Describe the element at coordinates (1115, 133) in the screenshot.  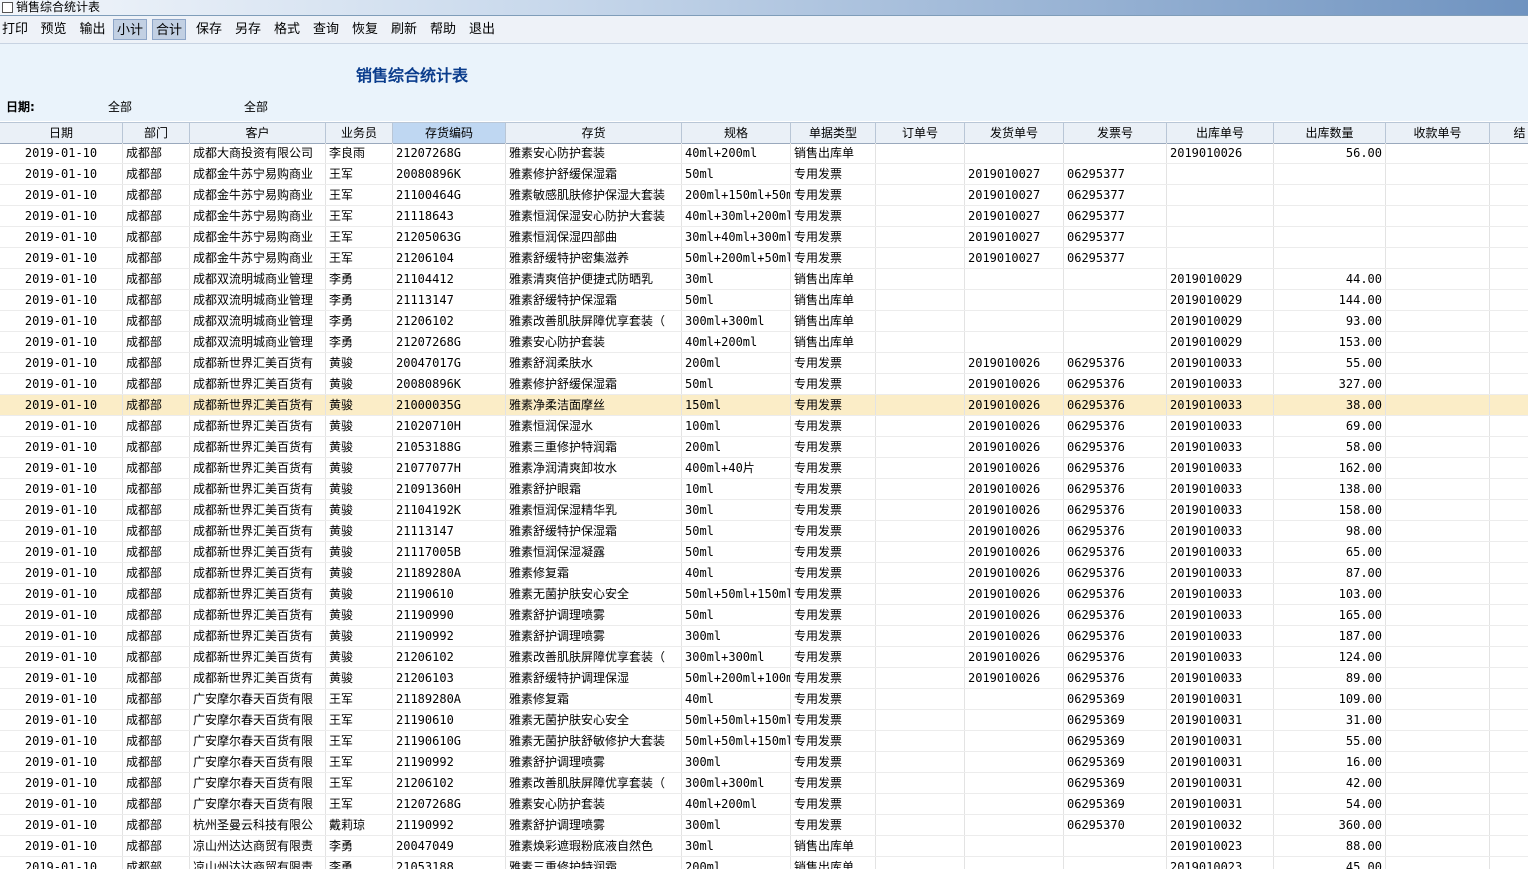
I see `column-header-10: 发票号` at that location.